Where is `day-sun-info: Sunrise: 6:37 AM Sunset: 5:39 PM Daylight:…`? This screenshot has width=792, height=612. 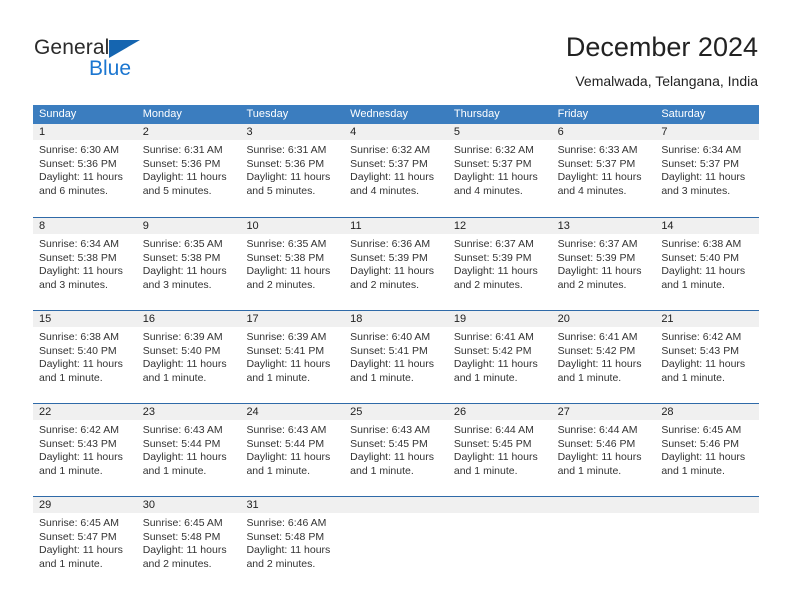 day-sun-info: Sunrise: 6:37 AM Sunset: 5:39 PM Daylight:… is located at coordinates (500, 263).